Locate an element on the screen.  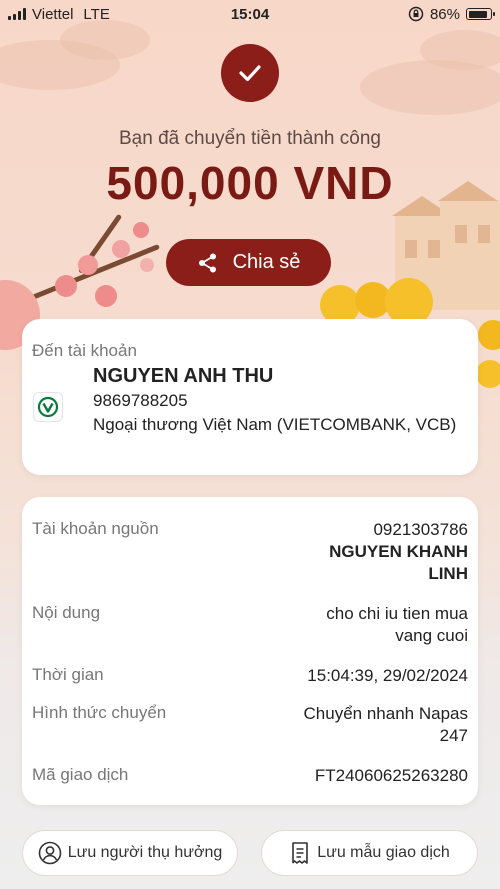
transfer-amount: 500,000 VND is located at coordinates (250, 183).